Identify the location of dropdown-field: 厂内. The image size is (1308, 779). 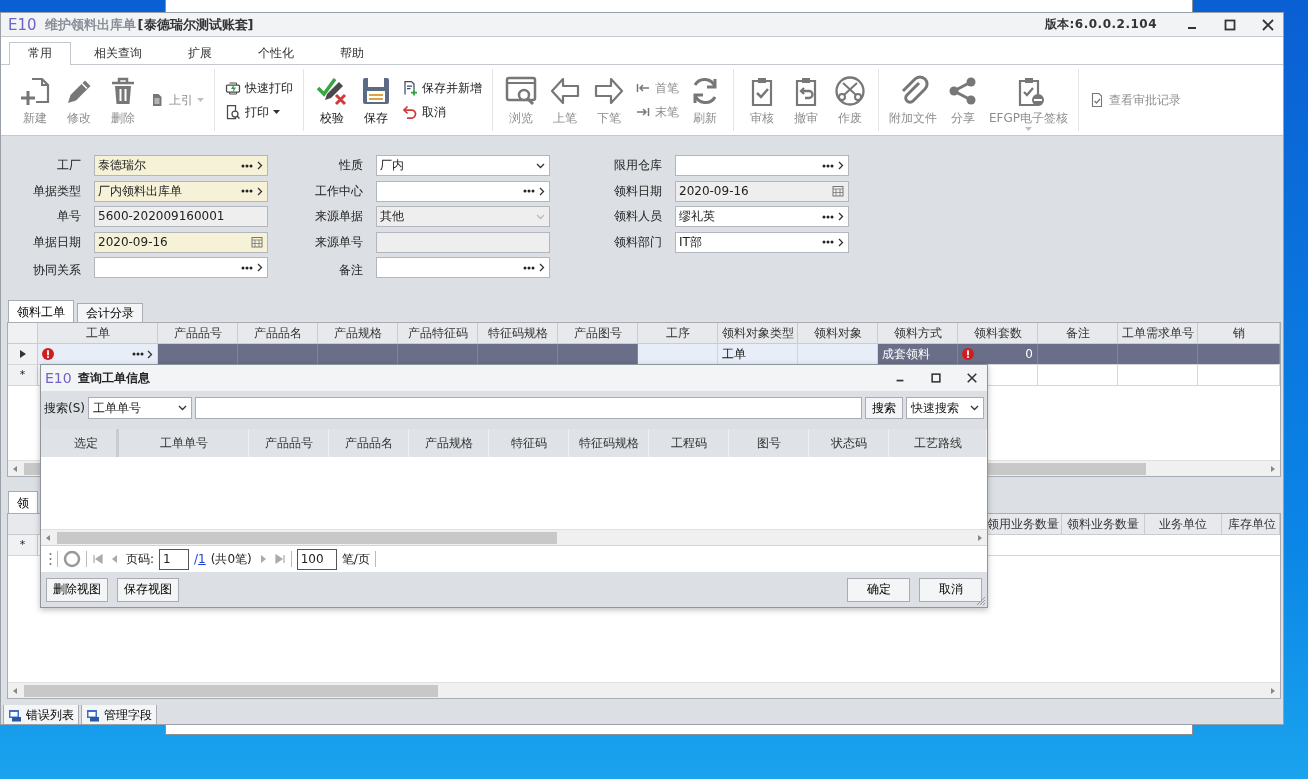
(463, 165).